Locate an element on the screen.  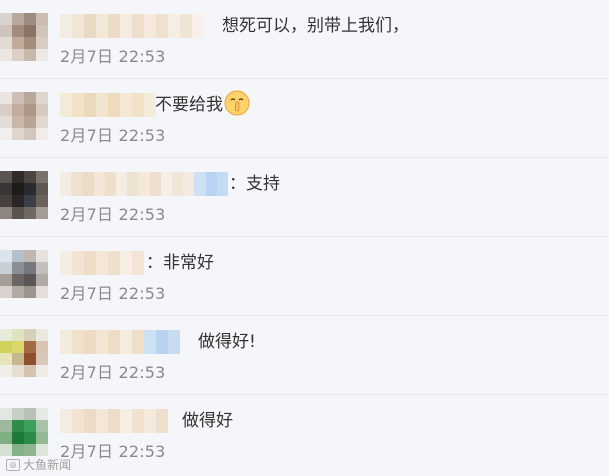
watermark-text: 大鱼新闻 is located at coordinates (47, 465).